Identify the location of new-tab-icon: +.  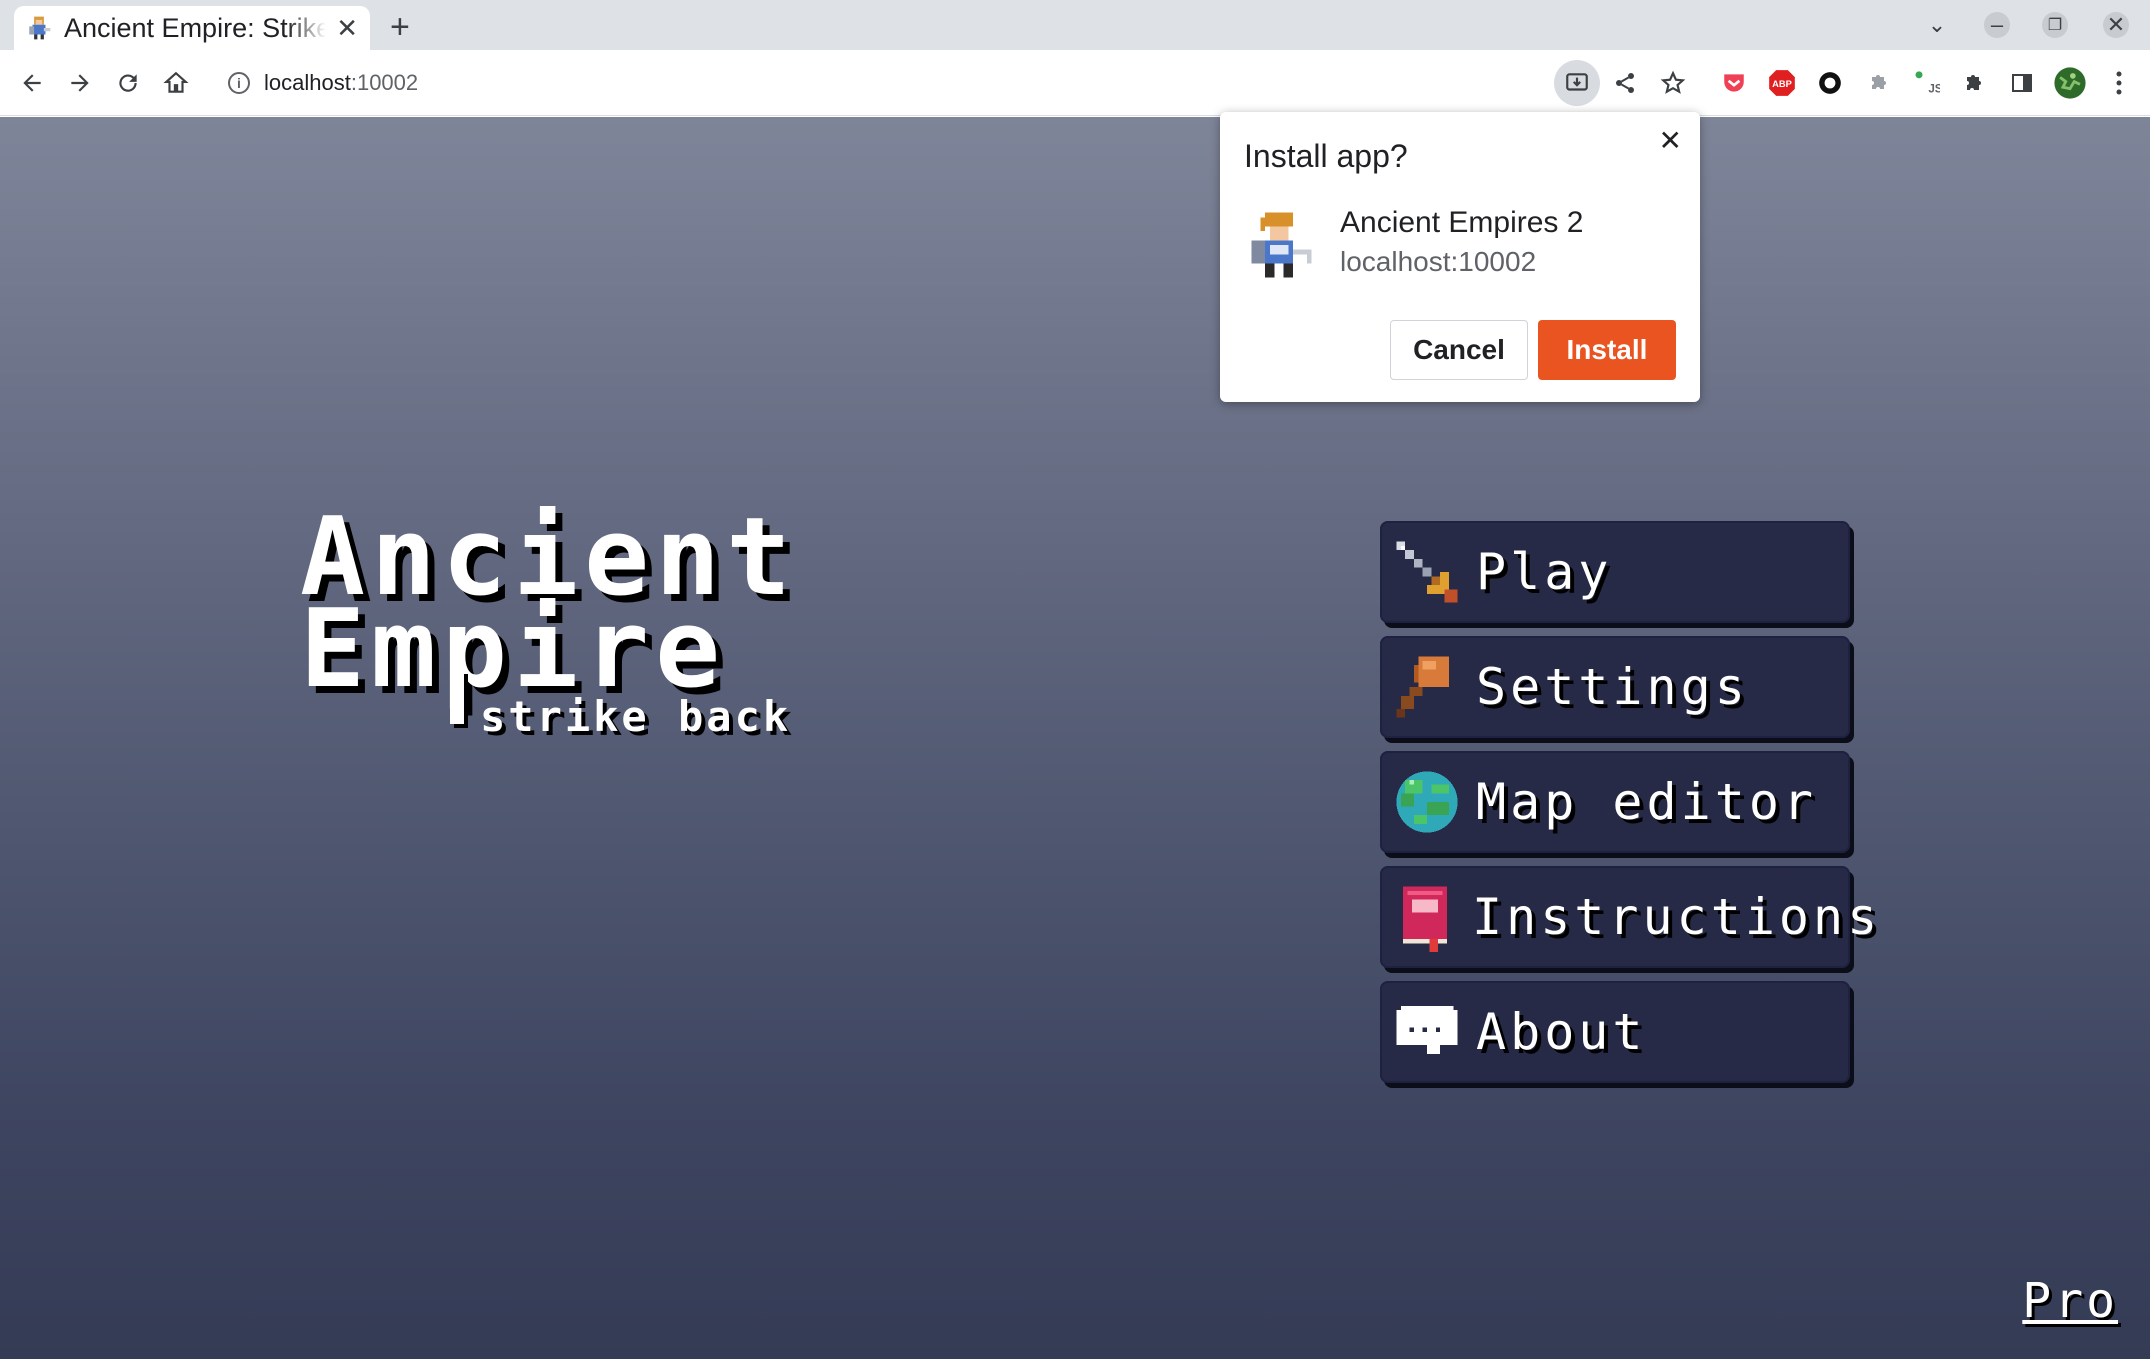
(400, 27).